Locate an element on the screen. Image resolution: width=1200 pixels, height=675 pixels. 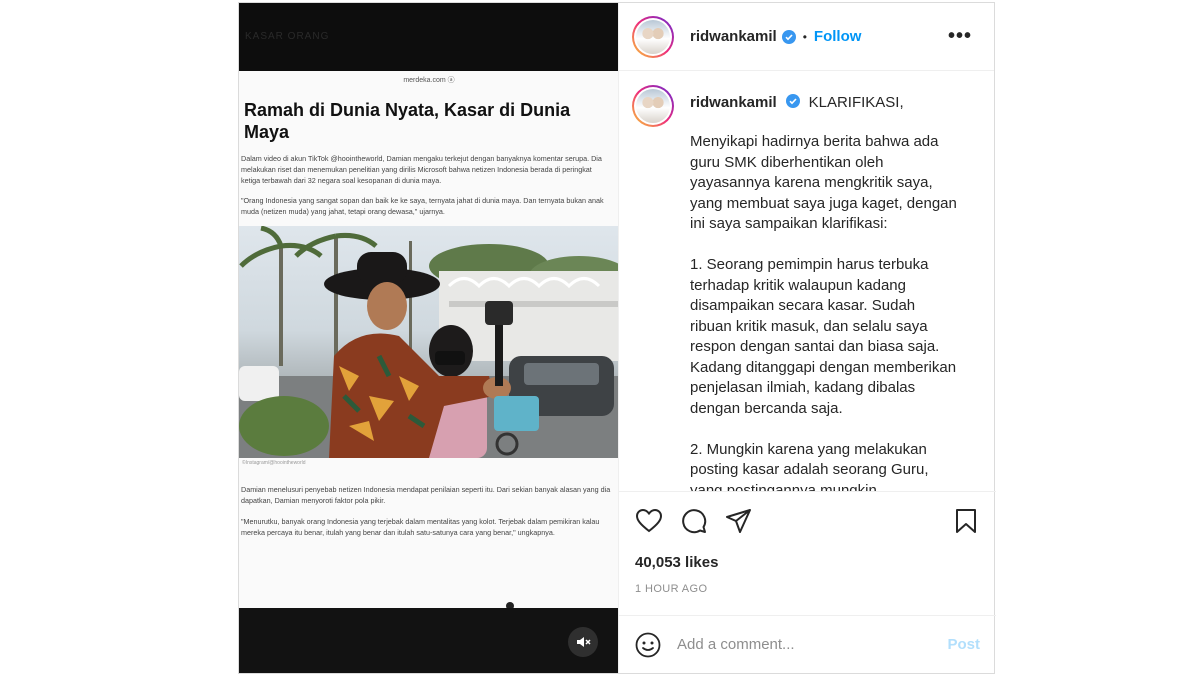
like-button is located at coordinates (649, 521).